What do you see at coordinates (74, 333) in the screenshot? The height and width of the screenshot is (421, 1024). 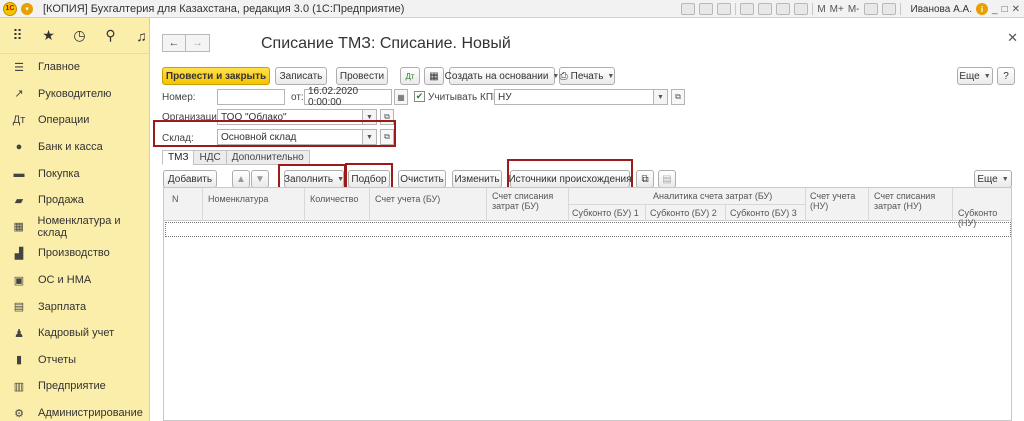 I see `sidebar-item-hr: ♟ Кадровый учет` at bounding box center [74, 333].